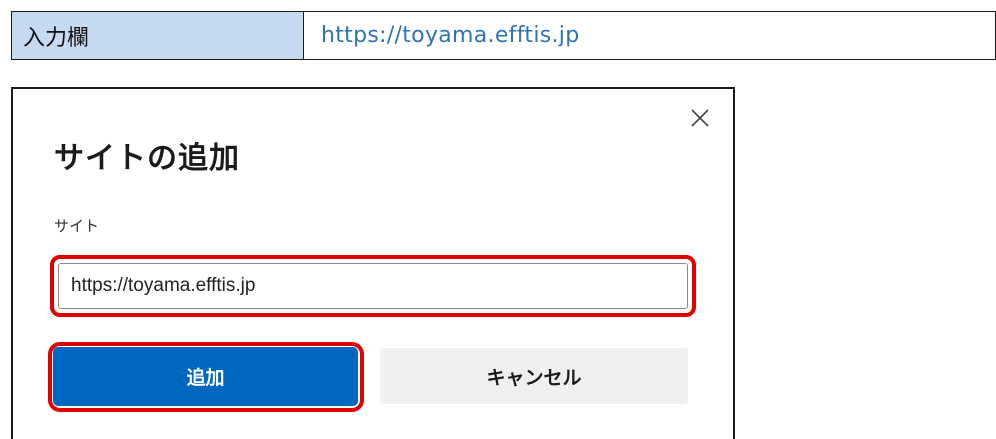  I want to click on close-button, so click(700, 118).